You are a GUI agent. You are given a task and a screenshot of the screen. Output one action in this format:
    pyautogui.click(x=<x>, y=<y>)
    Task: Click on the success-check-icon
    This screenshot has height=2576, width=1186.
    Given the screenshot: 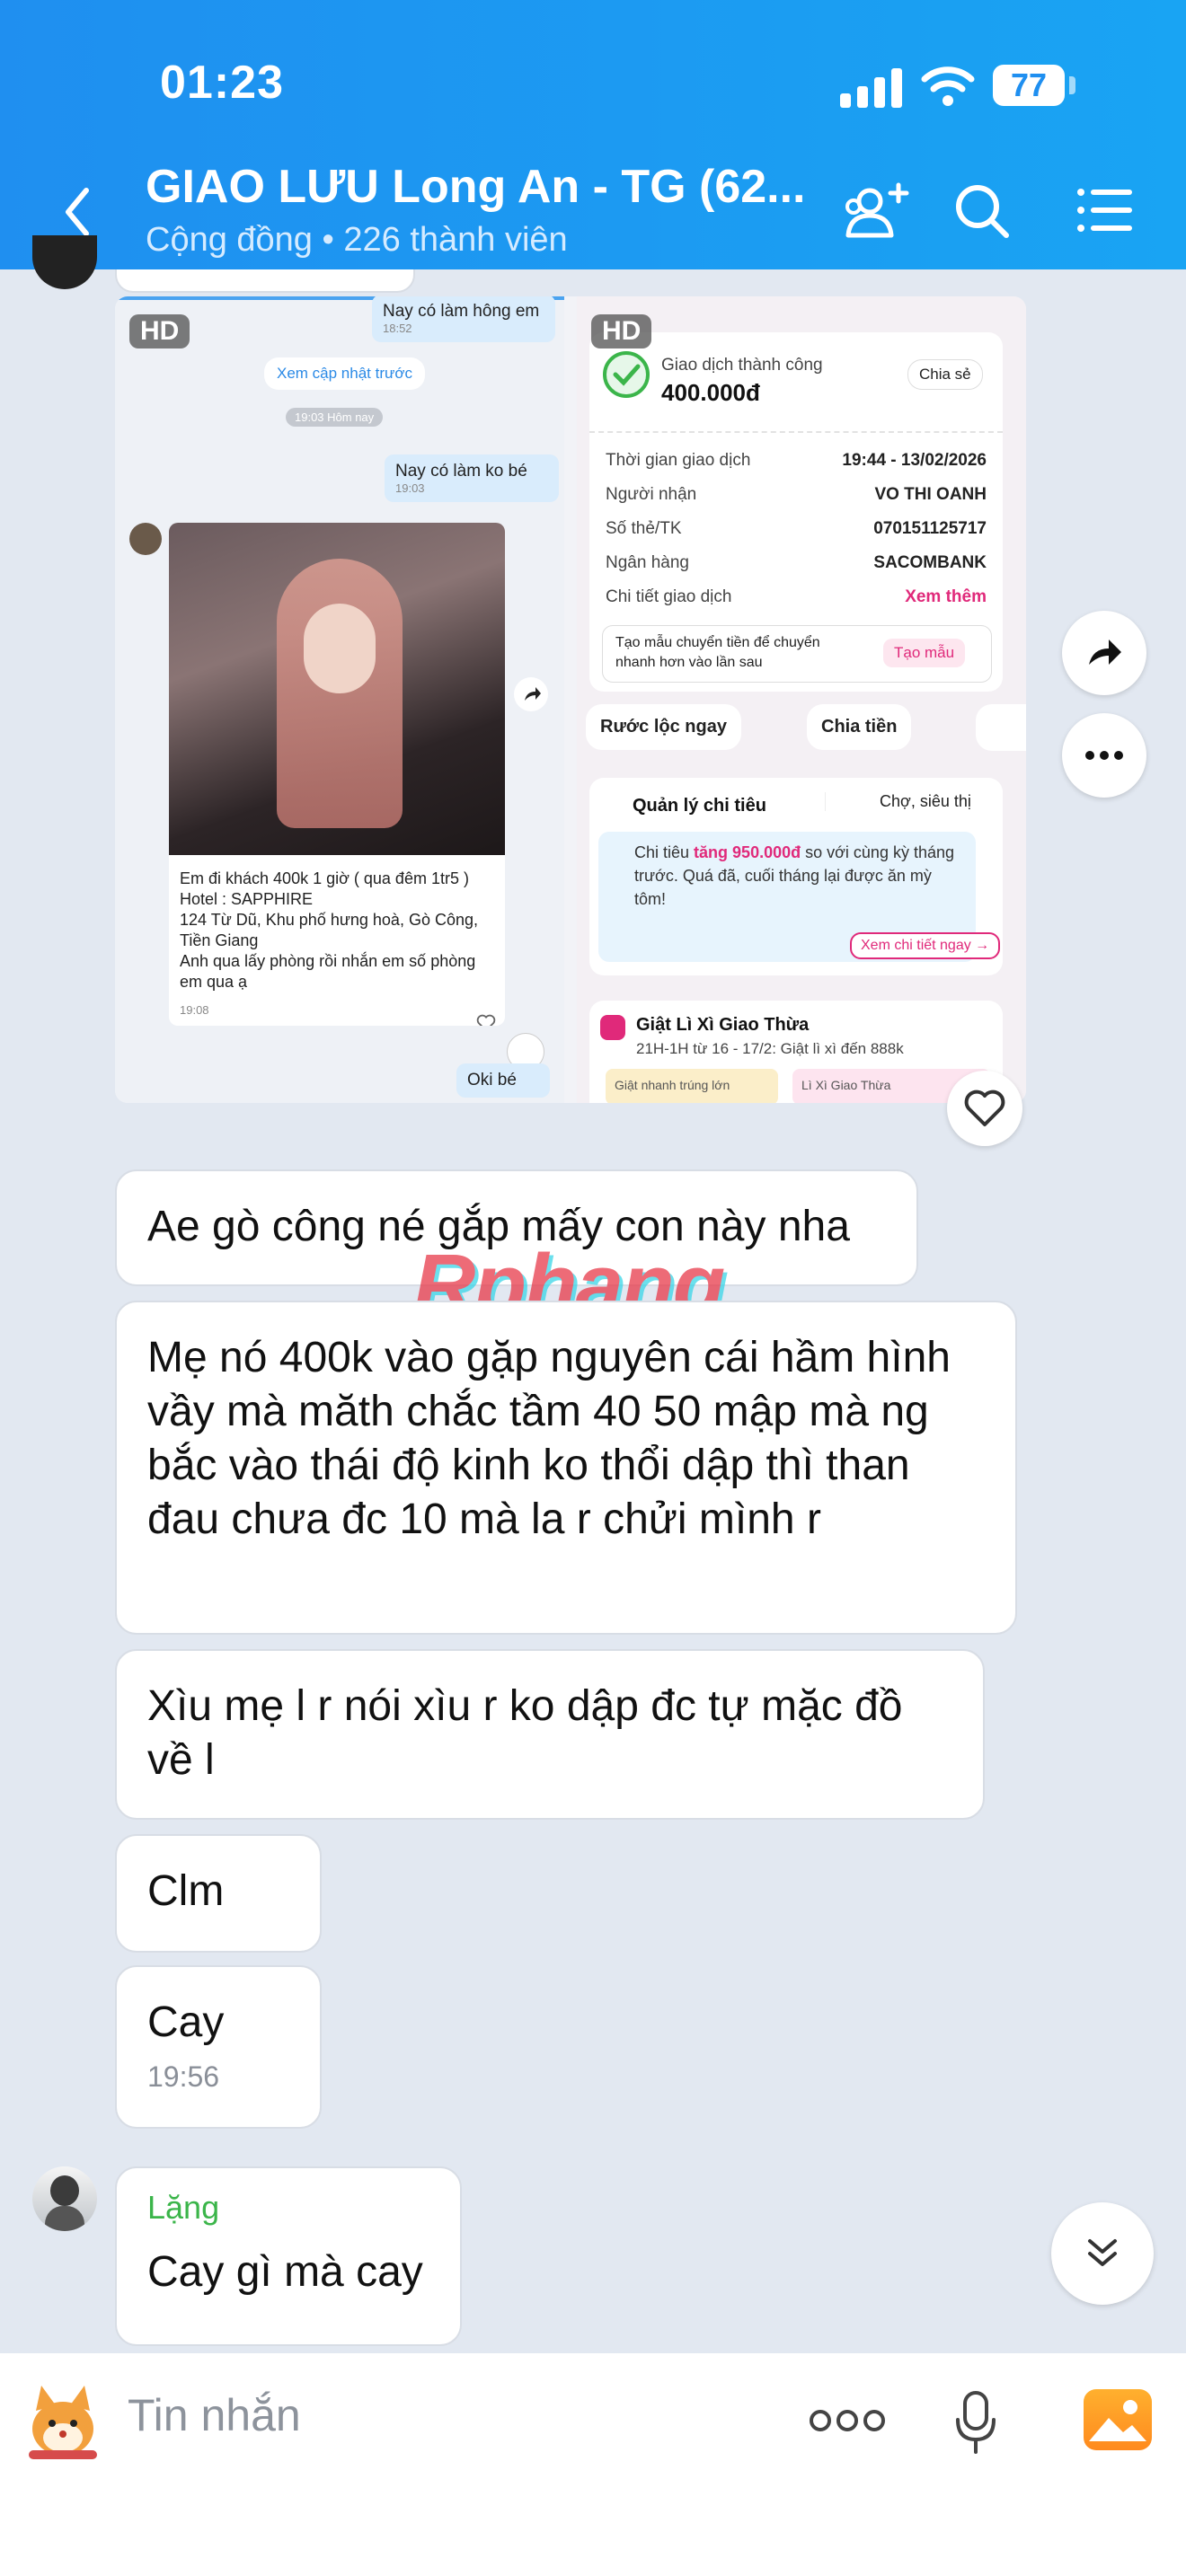 What is the action you would take?
    pyautogui.click(x=626, y=374)
    